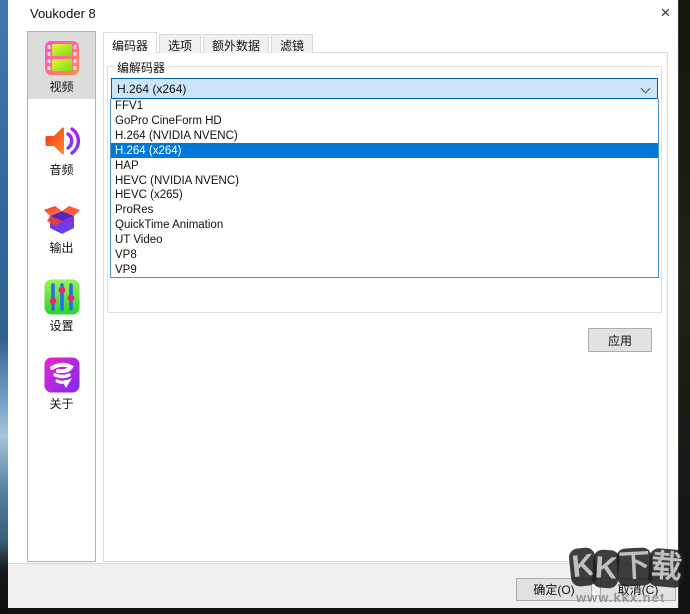 The image size is (690, 614). I want to click on dropdown-option: GoPro CineForm HD, so click(384, 121).